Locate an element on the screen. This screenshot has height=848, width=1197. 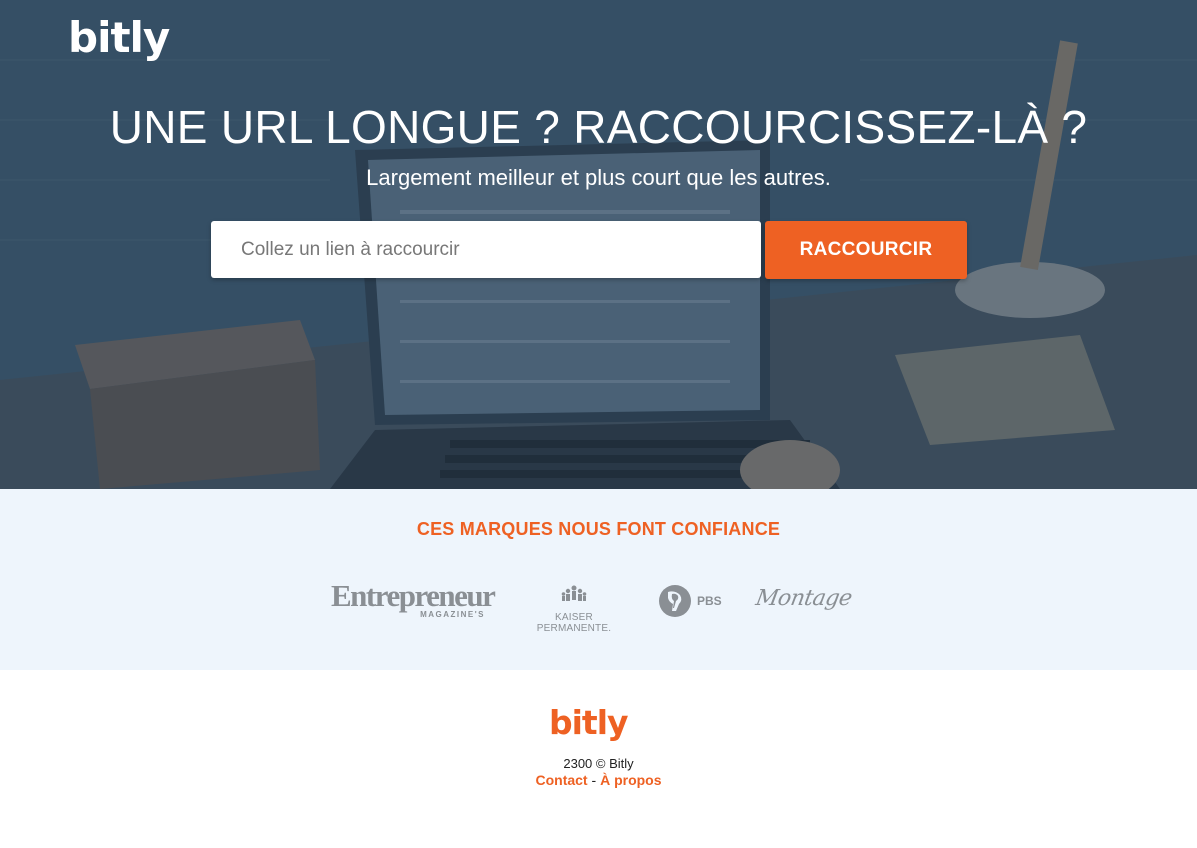
footer-bitly-logo: bitly is located at coordinates (589, 727).